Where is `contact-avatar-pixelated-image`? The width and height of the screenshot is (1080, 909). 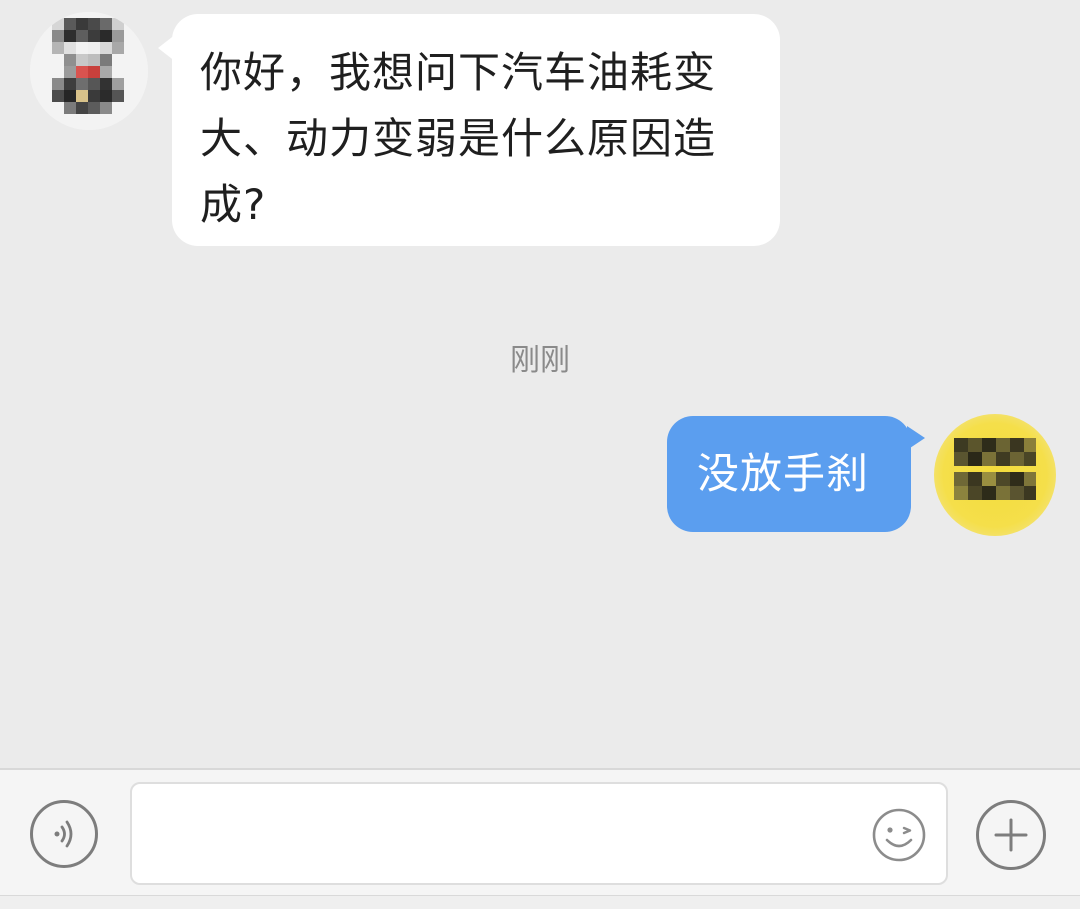 contact-avatar-pixelated-image is located at coordinates (89, 71).